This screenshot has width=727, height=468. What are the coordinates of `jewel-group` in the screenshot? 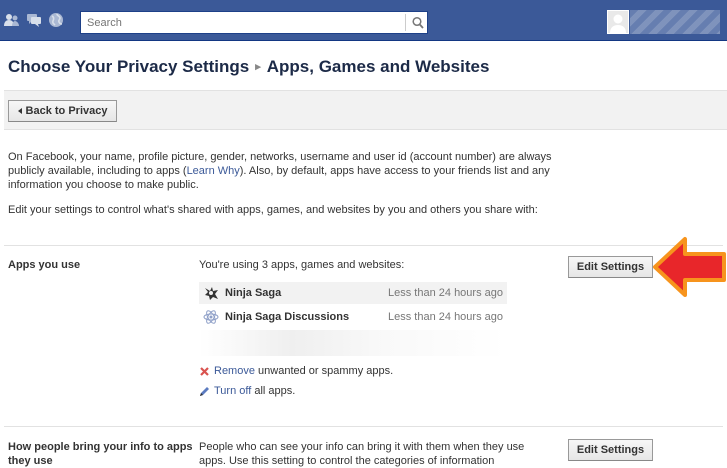 It's located at (34, 20).